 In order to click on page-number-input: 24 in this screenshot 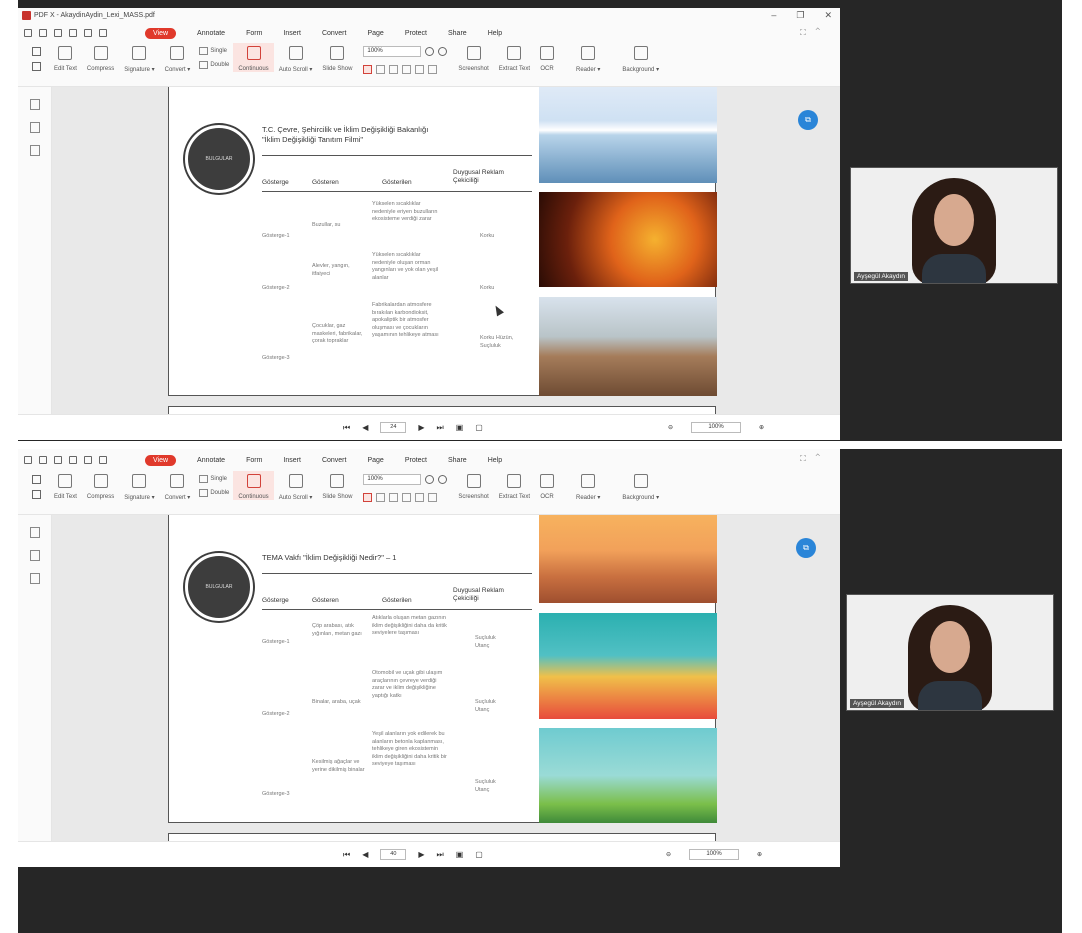, I will do `click(393, 427)`.